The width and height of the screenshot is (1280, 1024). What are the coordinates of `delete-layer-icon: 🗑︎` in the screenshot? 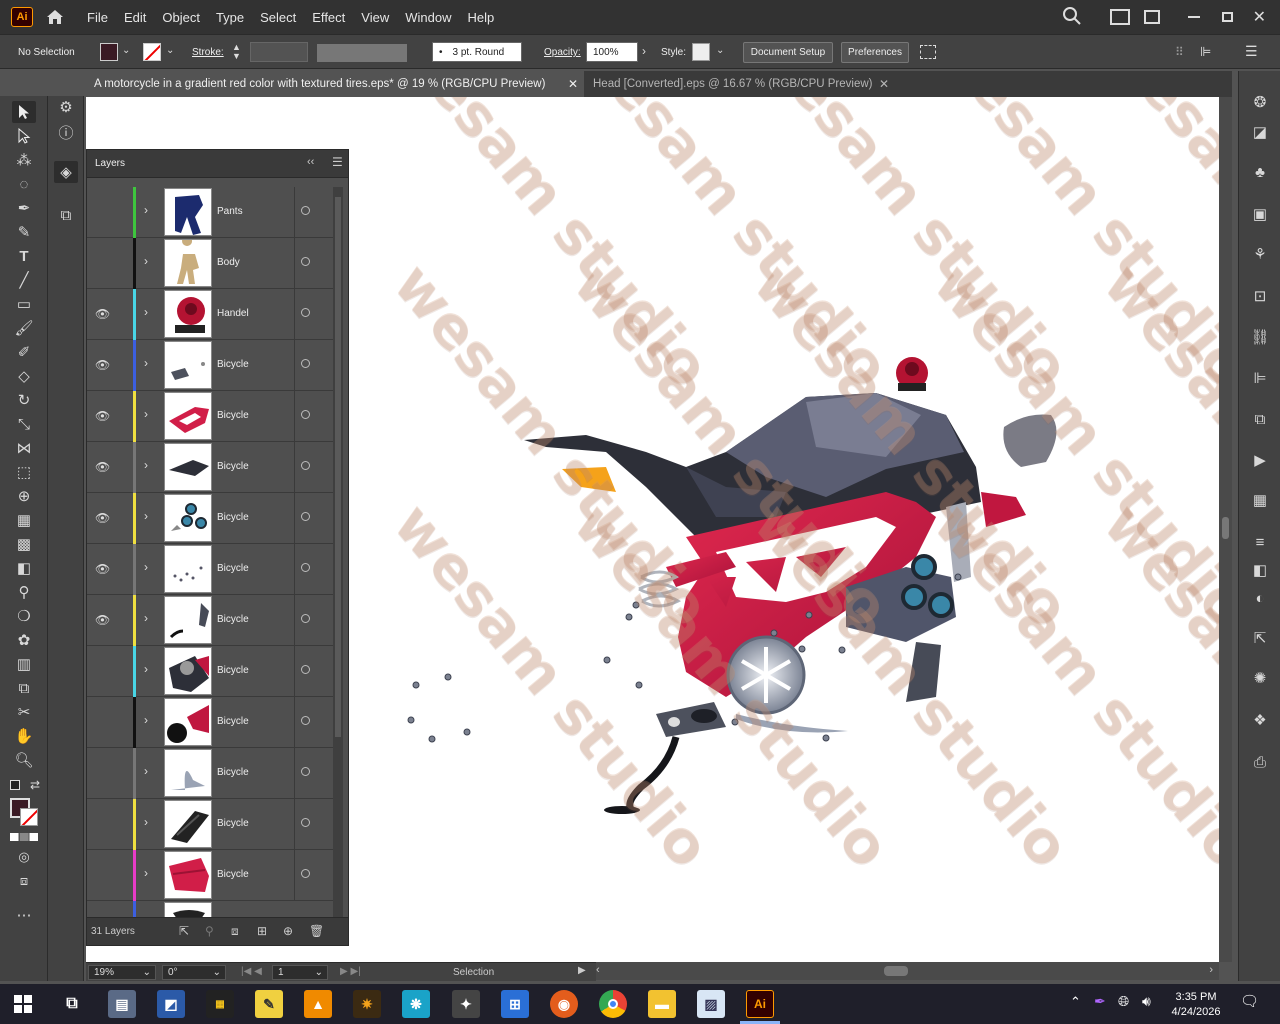 It's located at (316, 931).